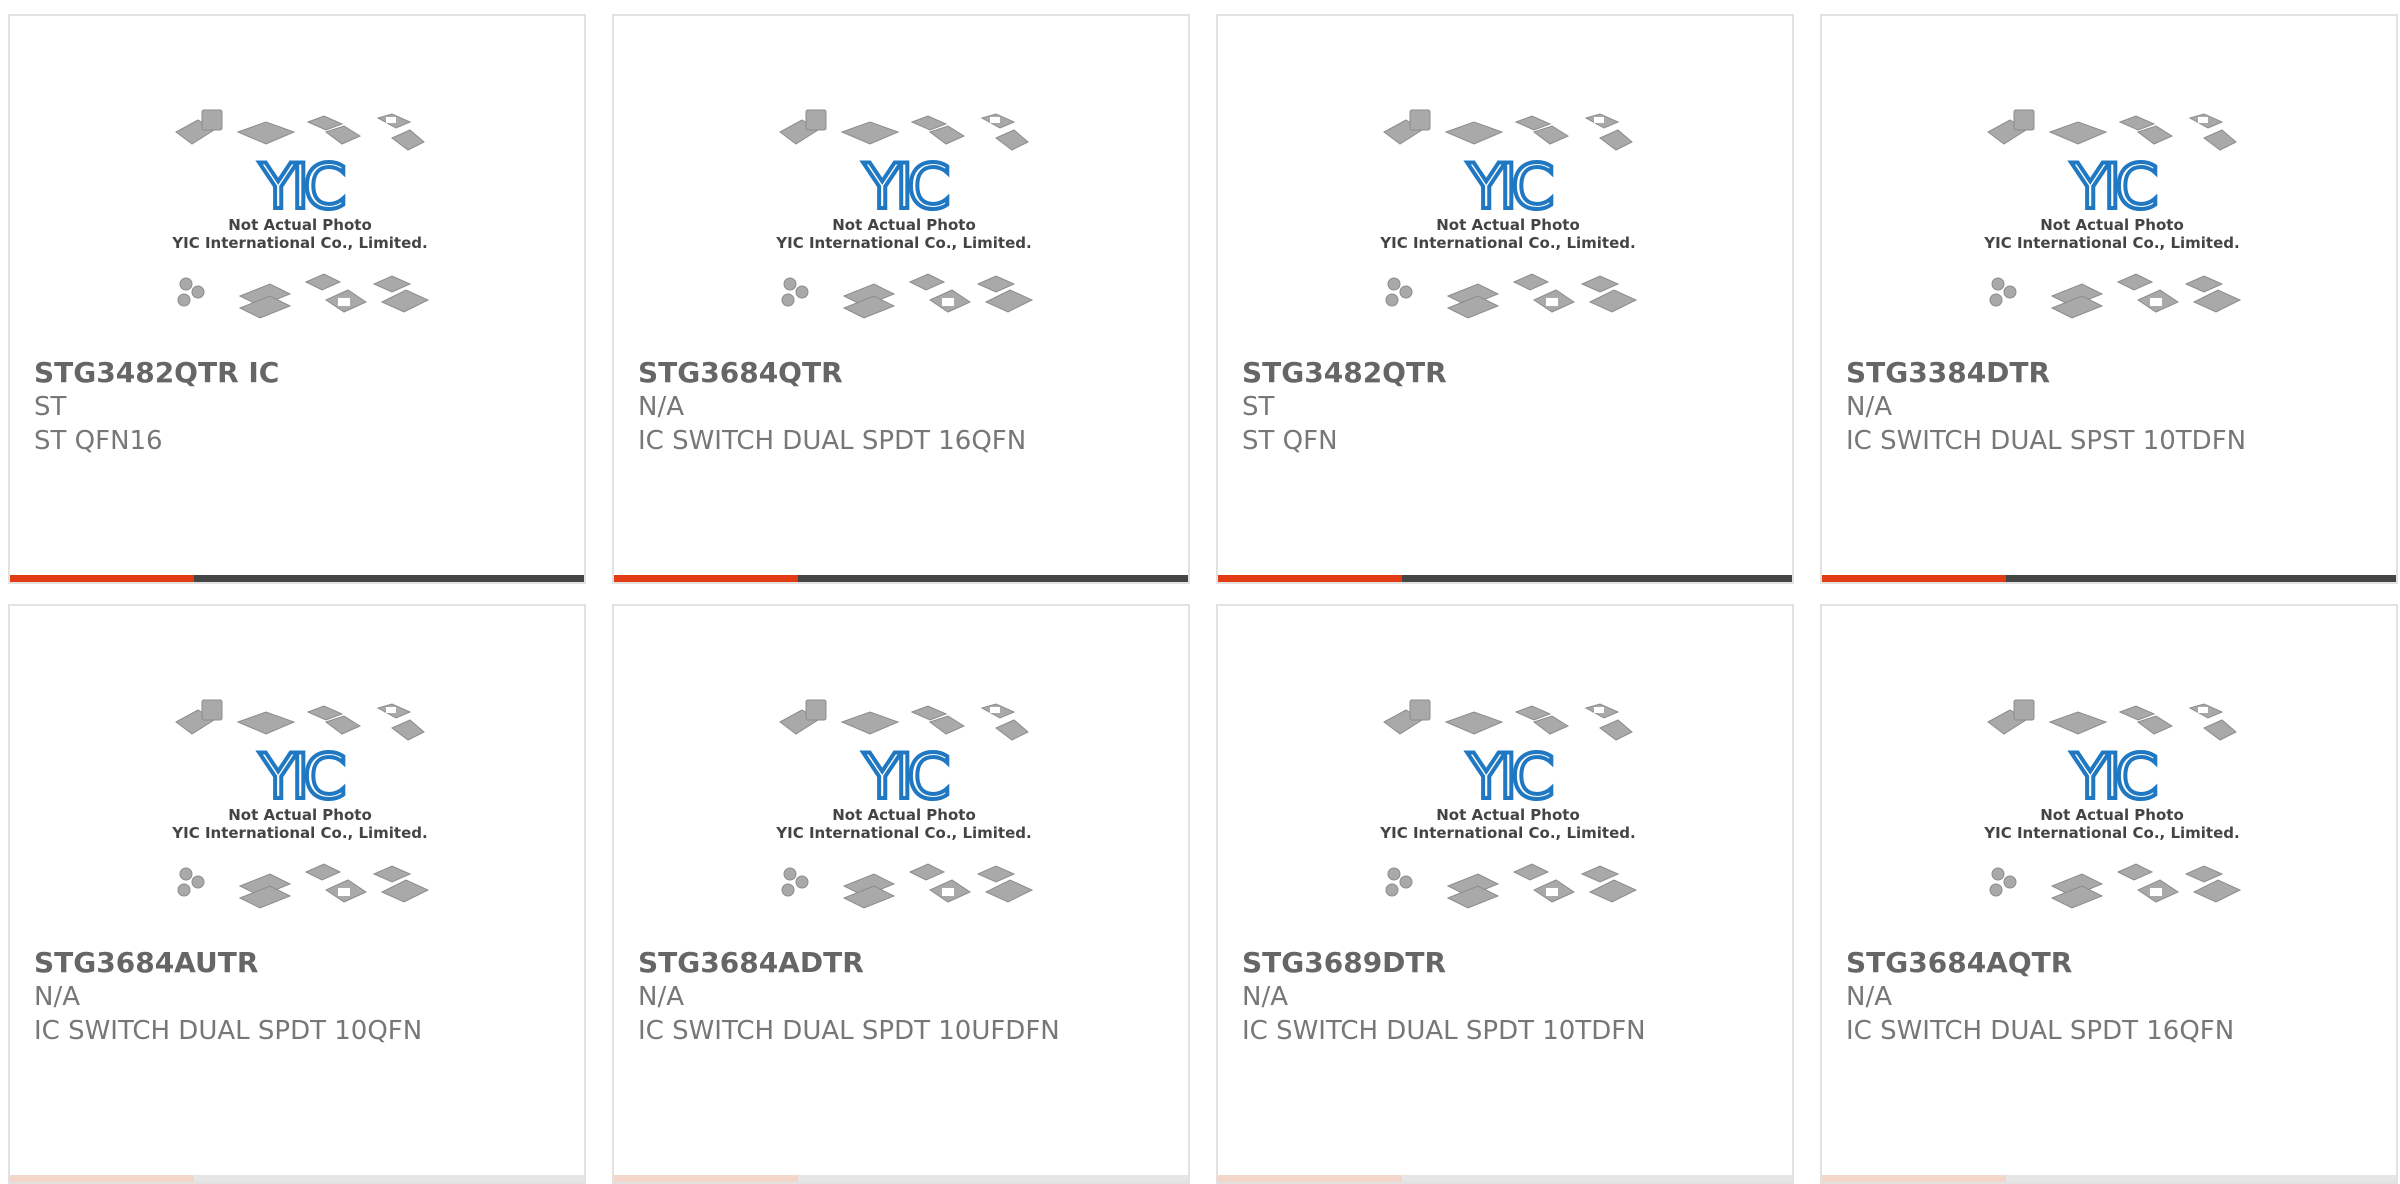 The image size is (2400, 1184). I want to click on product-description: ST QFN16, so click(98, 441).